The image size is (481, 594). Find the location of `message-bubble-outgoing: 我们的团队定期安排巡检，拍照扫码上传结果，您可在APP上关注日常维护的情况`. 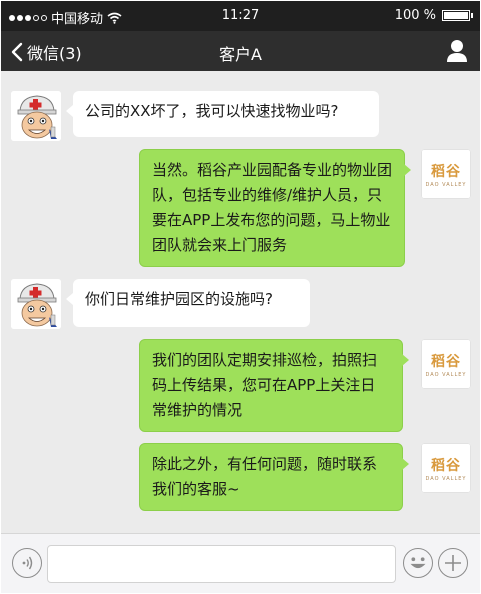

message-bubble-outgoing: 我们的团队定期安排巡检，拍照扫码上传结果，您可在APP上关注日常维护的情况 is located at coordinates (274, 385).